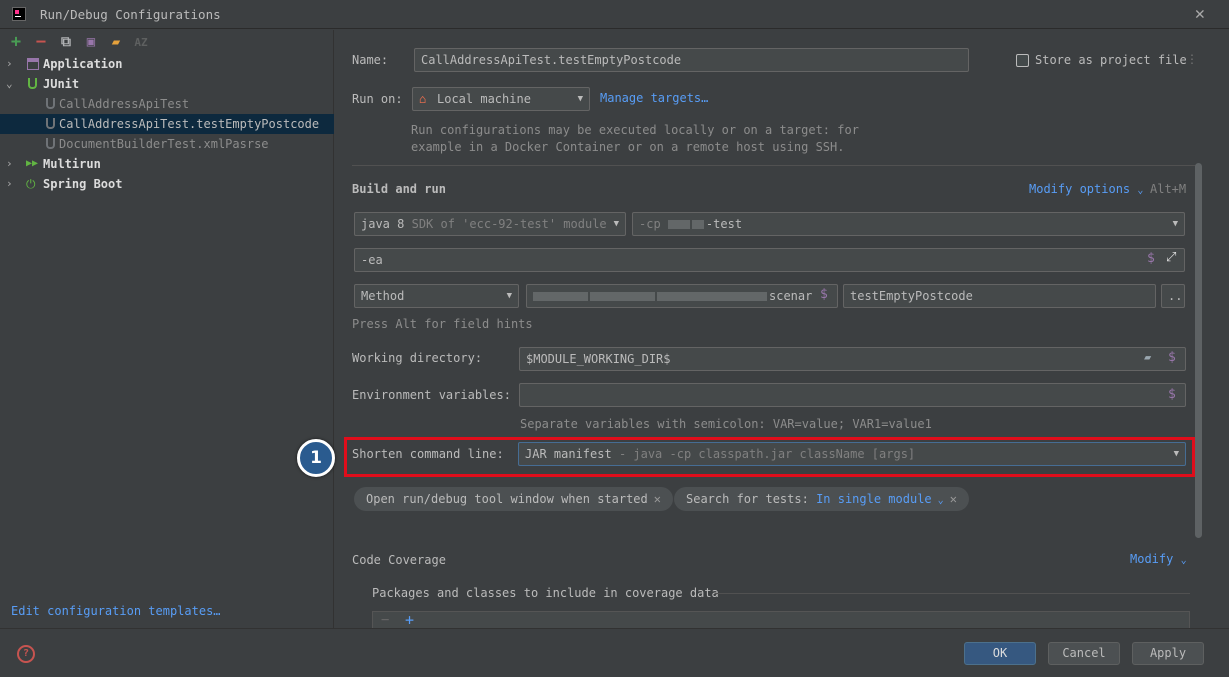 The image size is (1229, 677). What do you see at coordinates (747, 499) in the screenshot?
I see `chip-label: Search for tests:` at bounding box center [747, 499].